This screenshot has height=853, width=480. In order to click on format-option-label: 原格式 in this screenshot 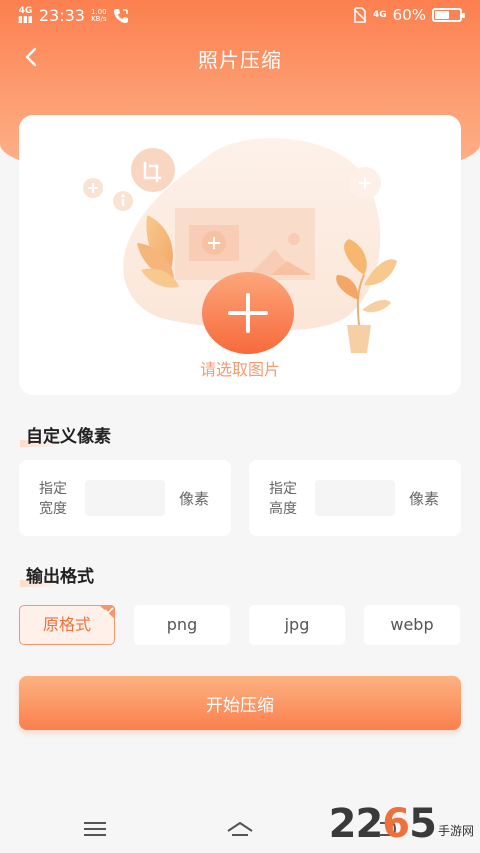, I will do `click(66, 624)`.